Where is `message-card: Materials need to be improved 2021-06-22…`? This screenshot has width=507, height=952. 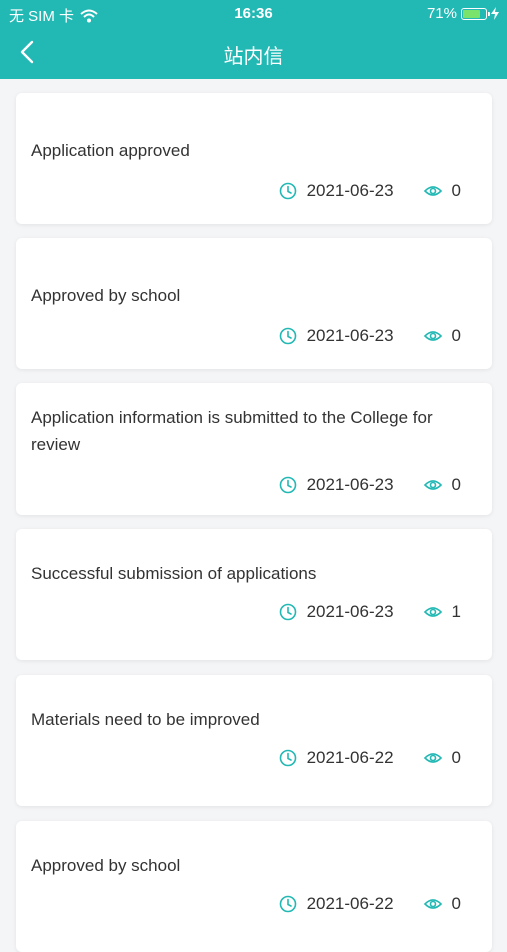 message-card: Materials need to be improved 2021-06-22… is located at coordinates (254, 740).